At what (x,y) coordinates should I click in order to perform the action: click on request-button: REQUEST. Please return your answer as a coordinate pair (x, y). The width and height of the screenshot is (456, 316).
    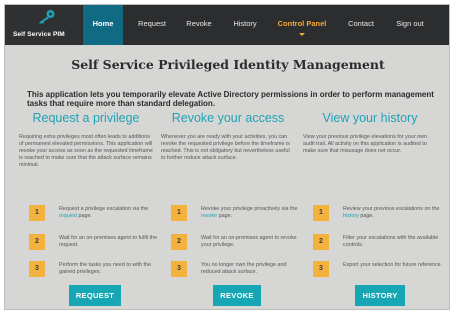
    Looking at the image, I should click on (95, 295).